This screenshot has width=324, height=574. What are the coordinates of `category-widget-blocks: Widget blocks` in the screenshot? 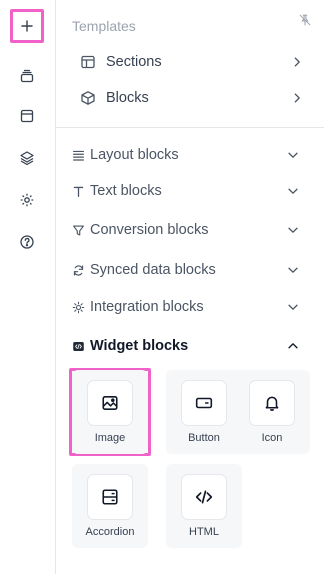 It's located at (186, 346).